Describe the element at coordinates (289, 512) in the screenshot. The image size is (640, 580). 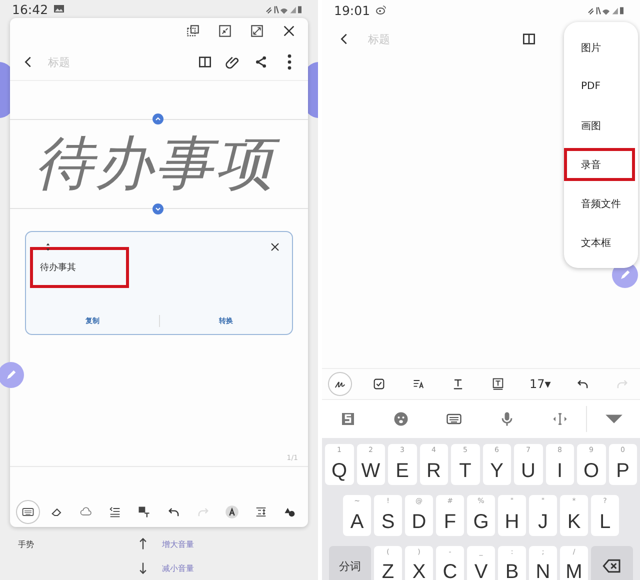
I see `shapes-icon` at that location.